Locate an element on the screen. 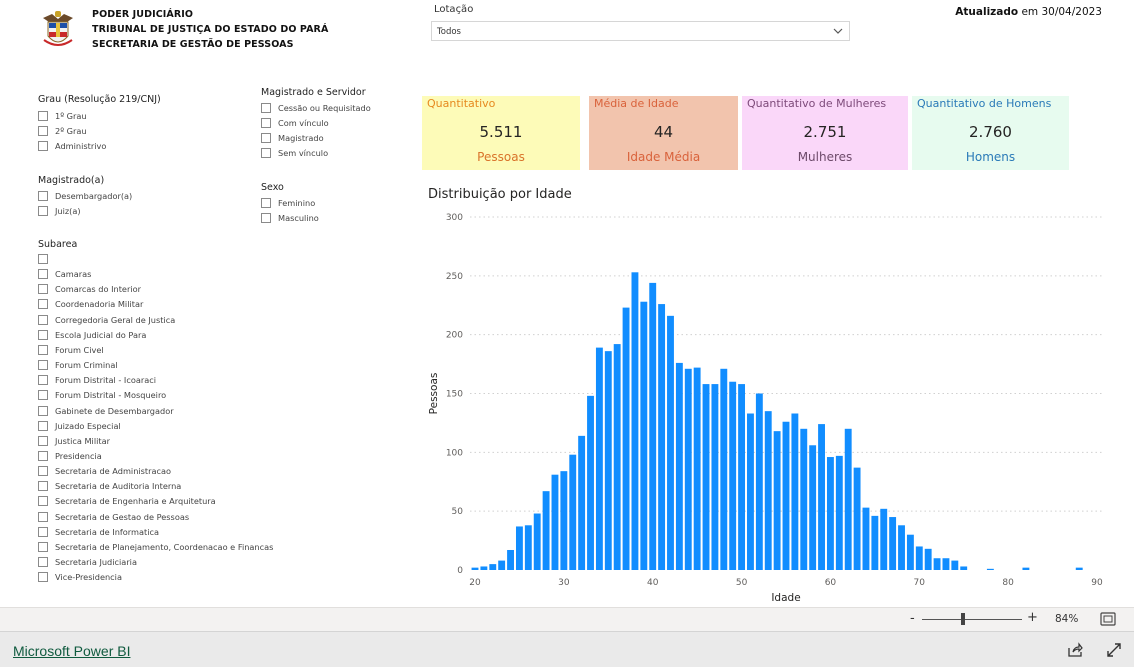 This screenshot has height=667, width=1134. microsoft-power-bi-link: Microsoft Power BI is located at coordinates (71, 651).